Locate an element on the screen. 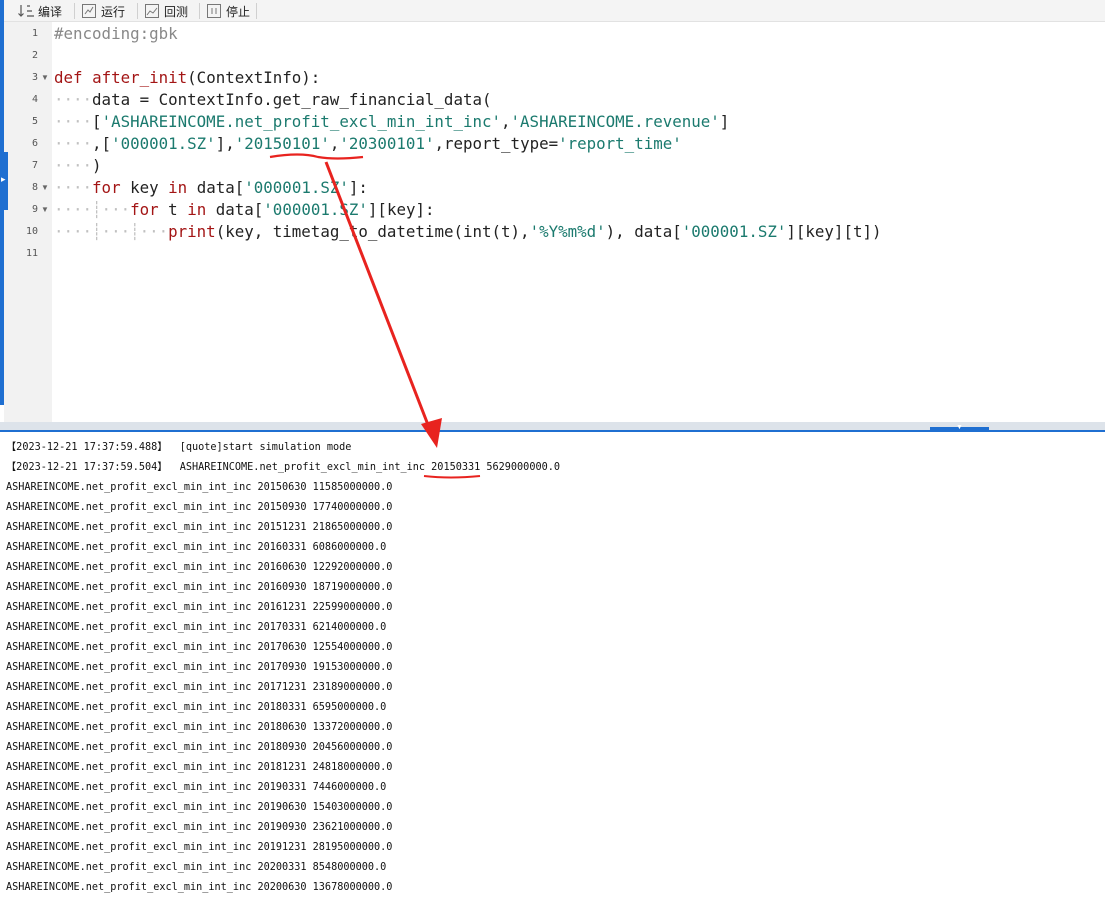  chevron-down-icon: ▼ is located at coordinates (959, 427).